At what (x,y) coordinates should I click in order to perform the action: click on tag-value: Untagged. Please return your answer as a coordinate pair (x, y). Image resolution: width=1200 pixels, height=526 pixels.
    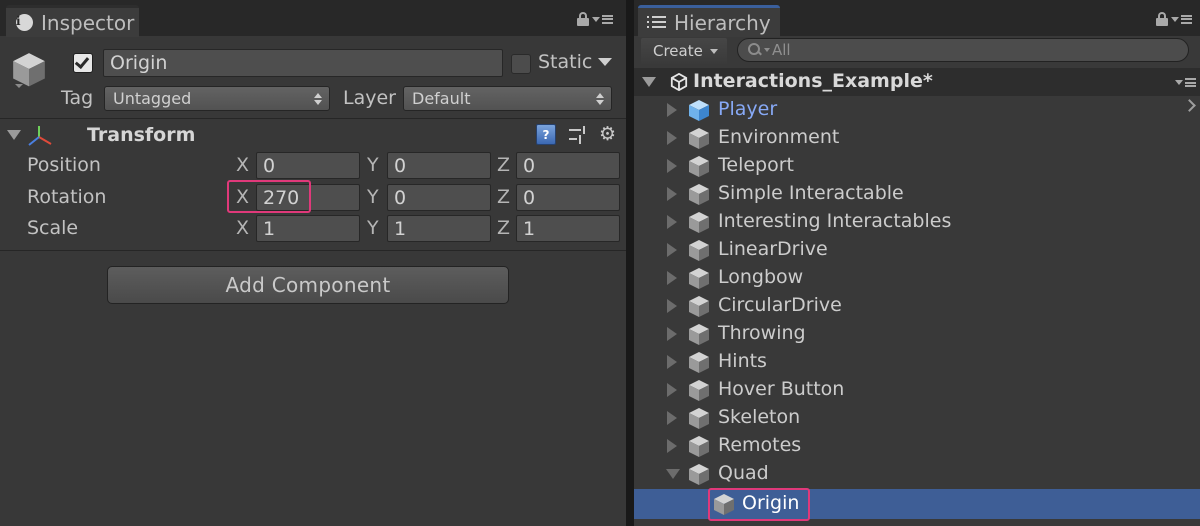
    Looking at the image, I should click on (152, 98).